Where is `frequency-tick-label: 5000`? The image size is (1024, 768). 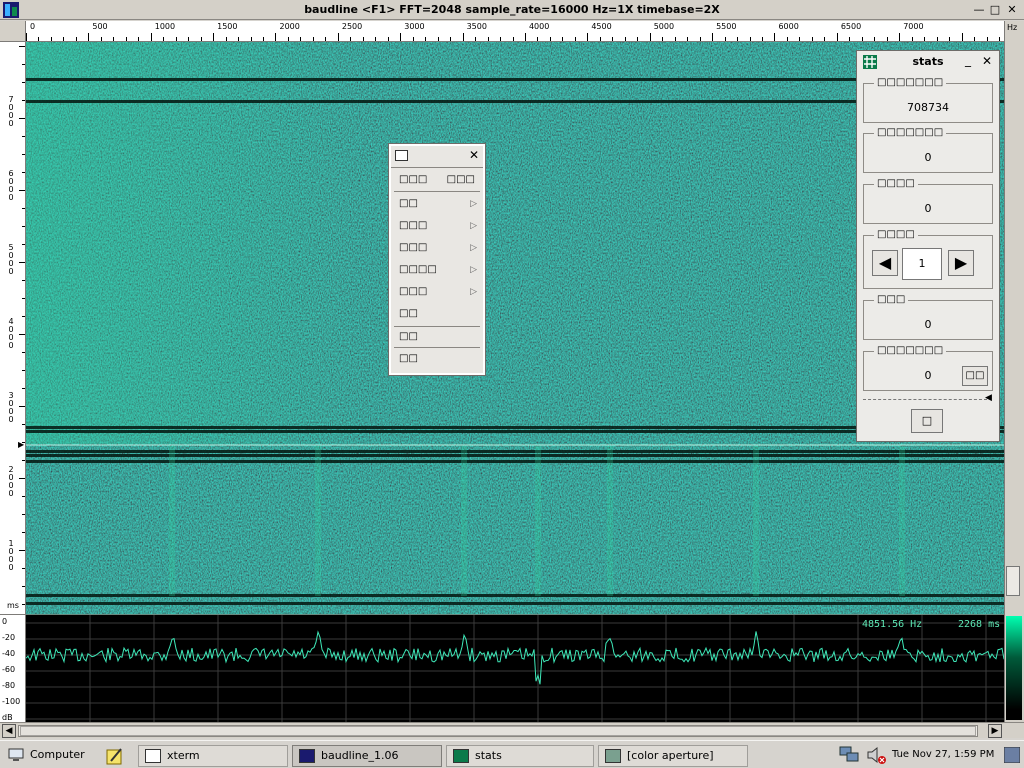 frequency-tick-label: 5000 is located at coordinates (664, 26).